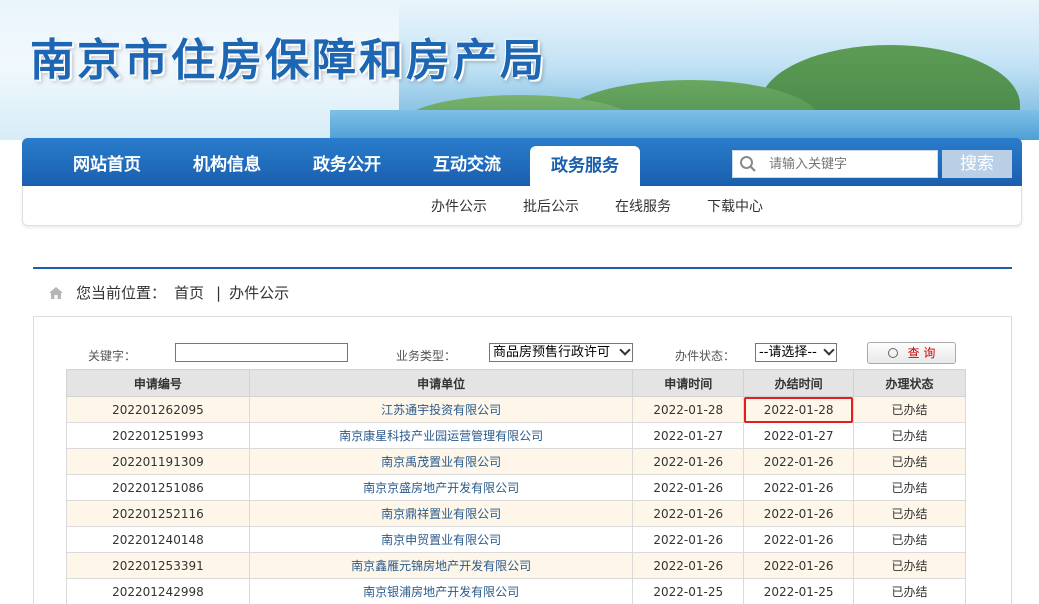  What do you see at coordinates (288, 60) in the screenshot?
I see `site-title: 南京市住房保障和房产局` at bounding box center [288, 60].